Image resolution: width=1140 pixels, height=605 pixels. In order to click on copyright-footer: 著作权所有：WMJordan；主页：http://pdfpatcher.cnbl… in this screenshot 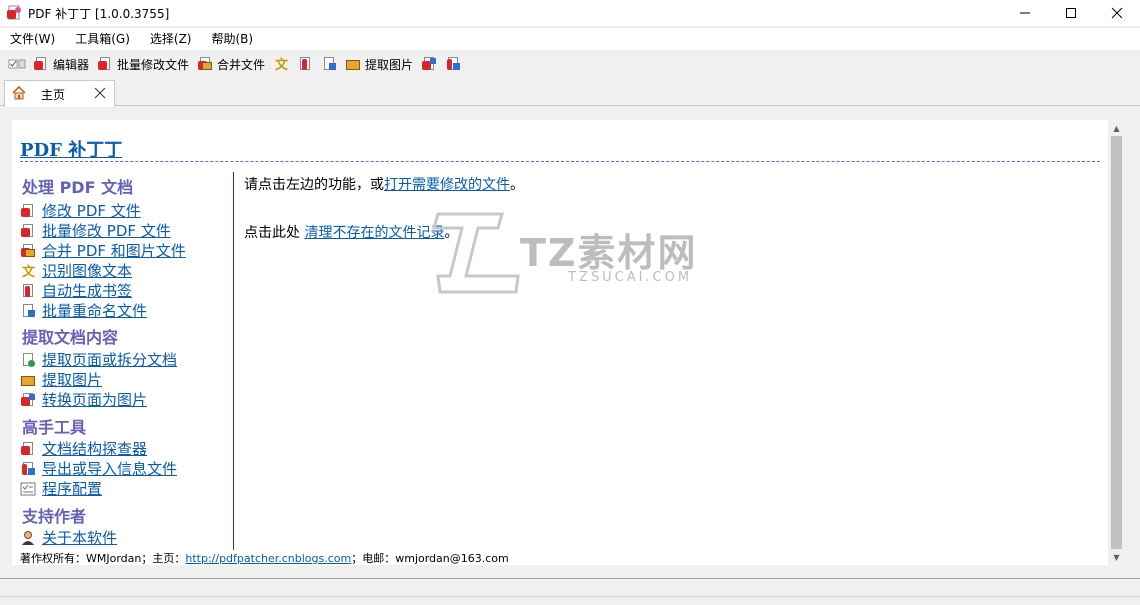, I will do `click(264, 558)`.